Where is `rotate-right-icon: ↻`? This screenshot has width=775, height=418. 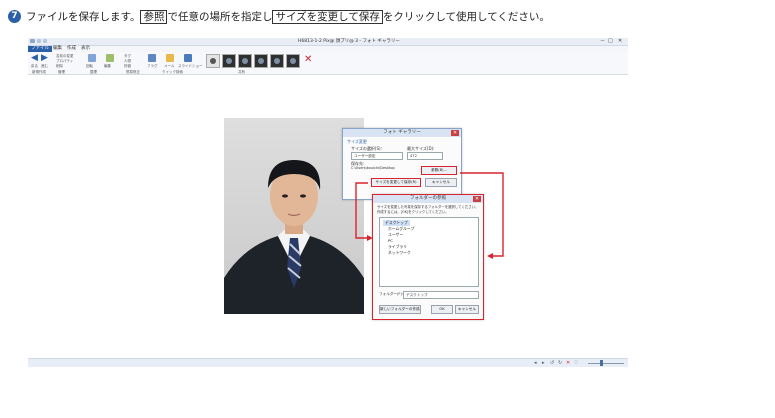
rotate-right-icon: ↻ is located at coordinates (560, 363).